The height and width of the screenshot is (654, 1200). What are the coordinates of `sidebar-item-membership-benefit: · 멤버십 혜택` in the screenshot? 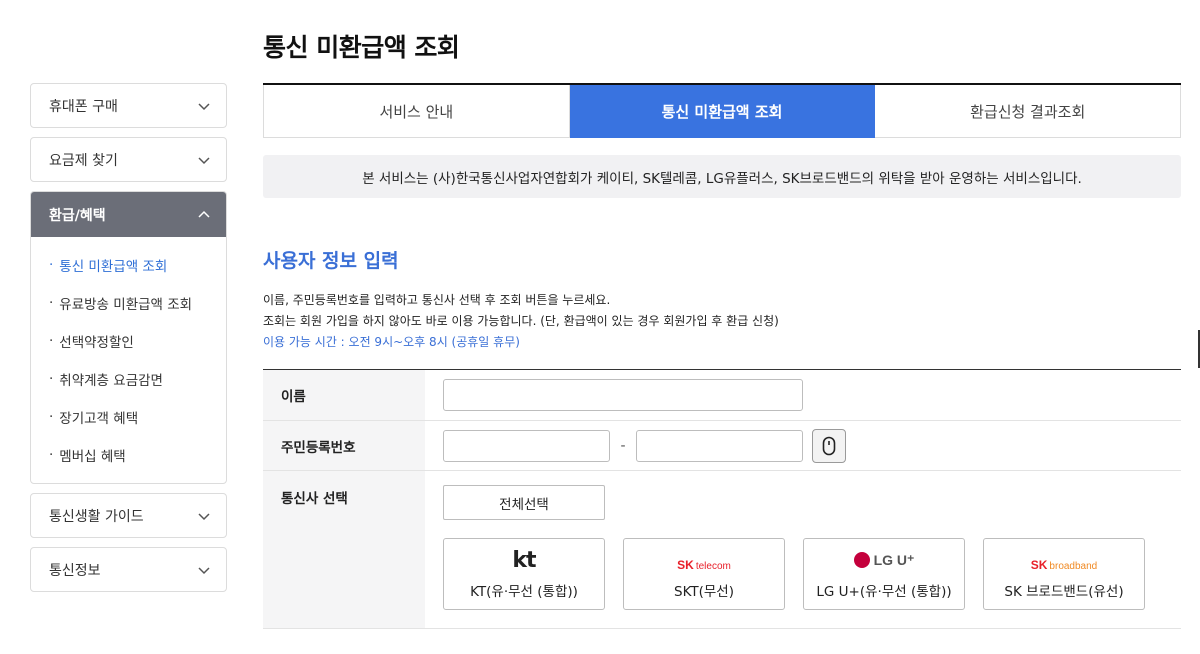 It's located at (128, 455).